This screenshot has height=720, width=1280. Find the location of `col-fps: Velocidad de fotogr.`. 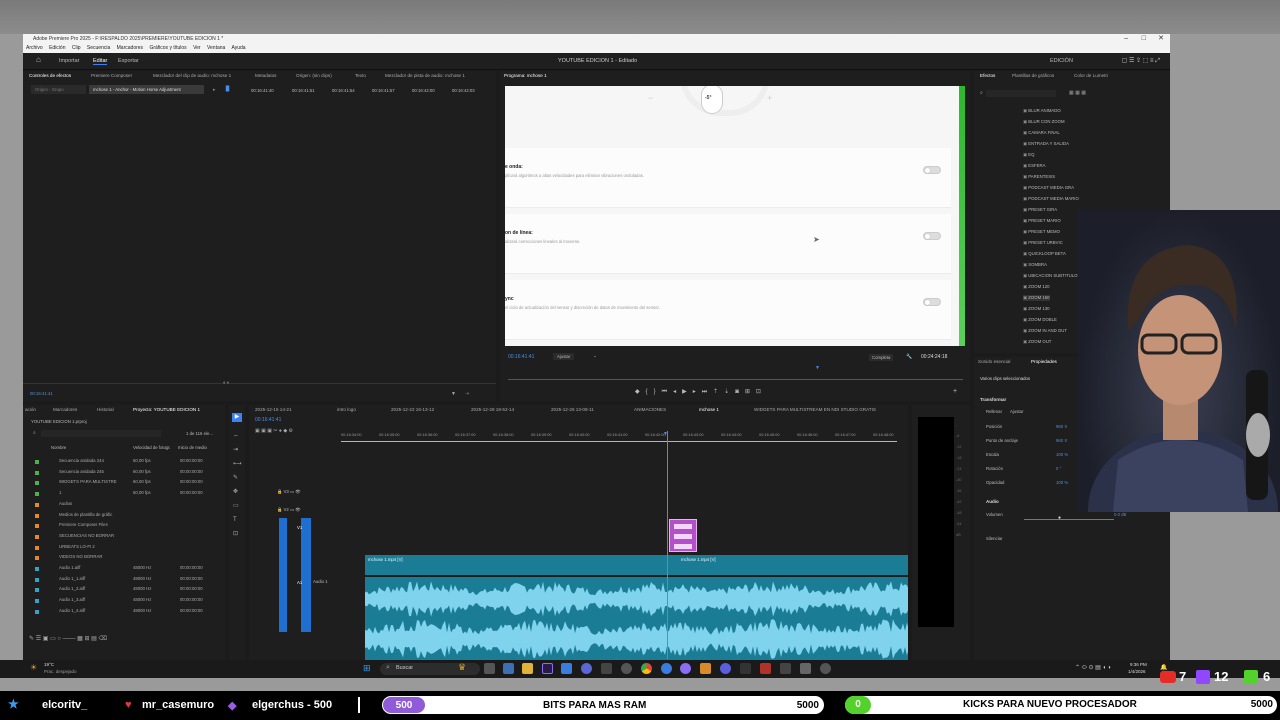

col-fps: Velocidad de fotogr. is located at coordinates (152, 447).